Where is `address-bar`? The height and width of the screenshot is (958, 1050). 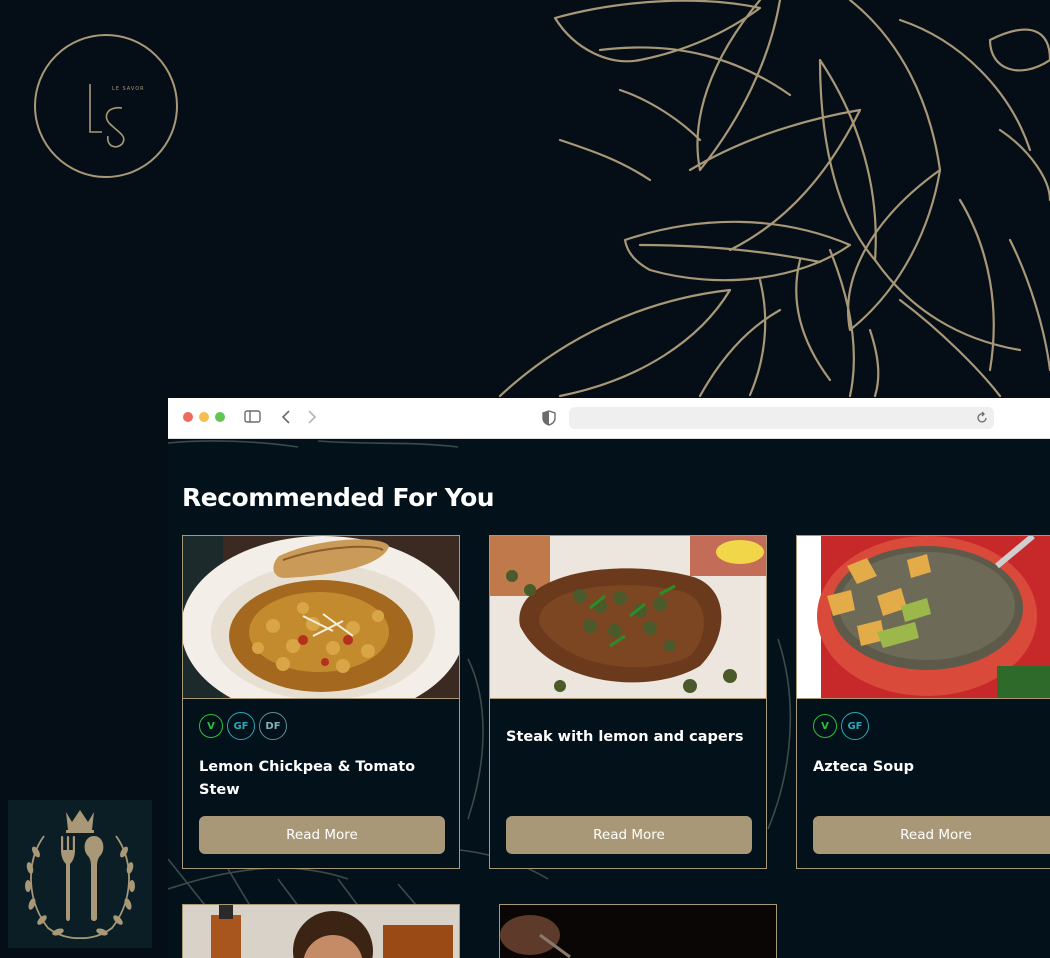 address-bar is located at coordinates (781, 418).